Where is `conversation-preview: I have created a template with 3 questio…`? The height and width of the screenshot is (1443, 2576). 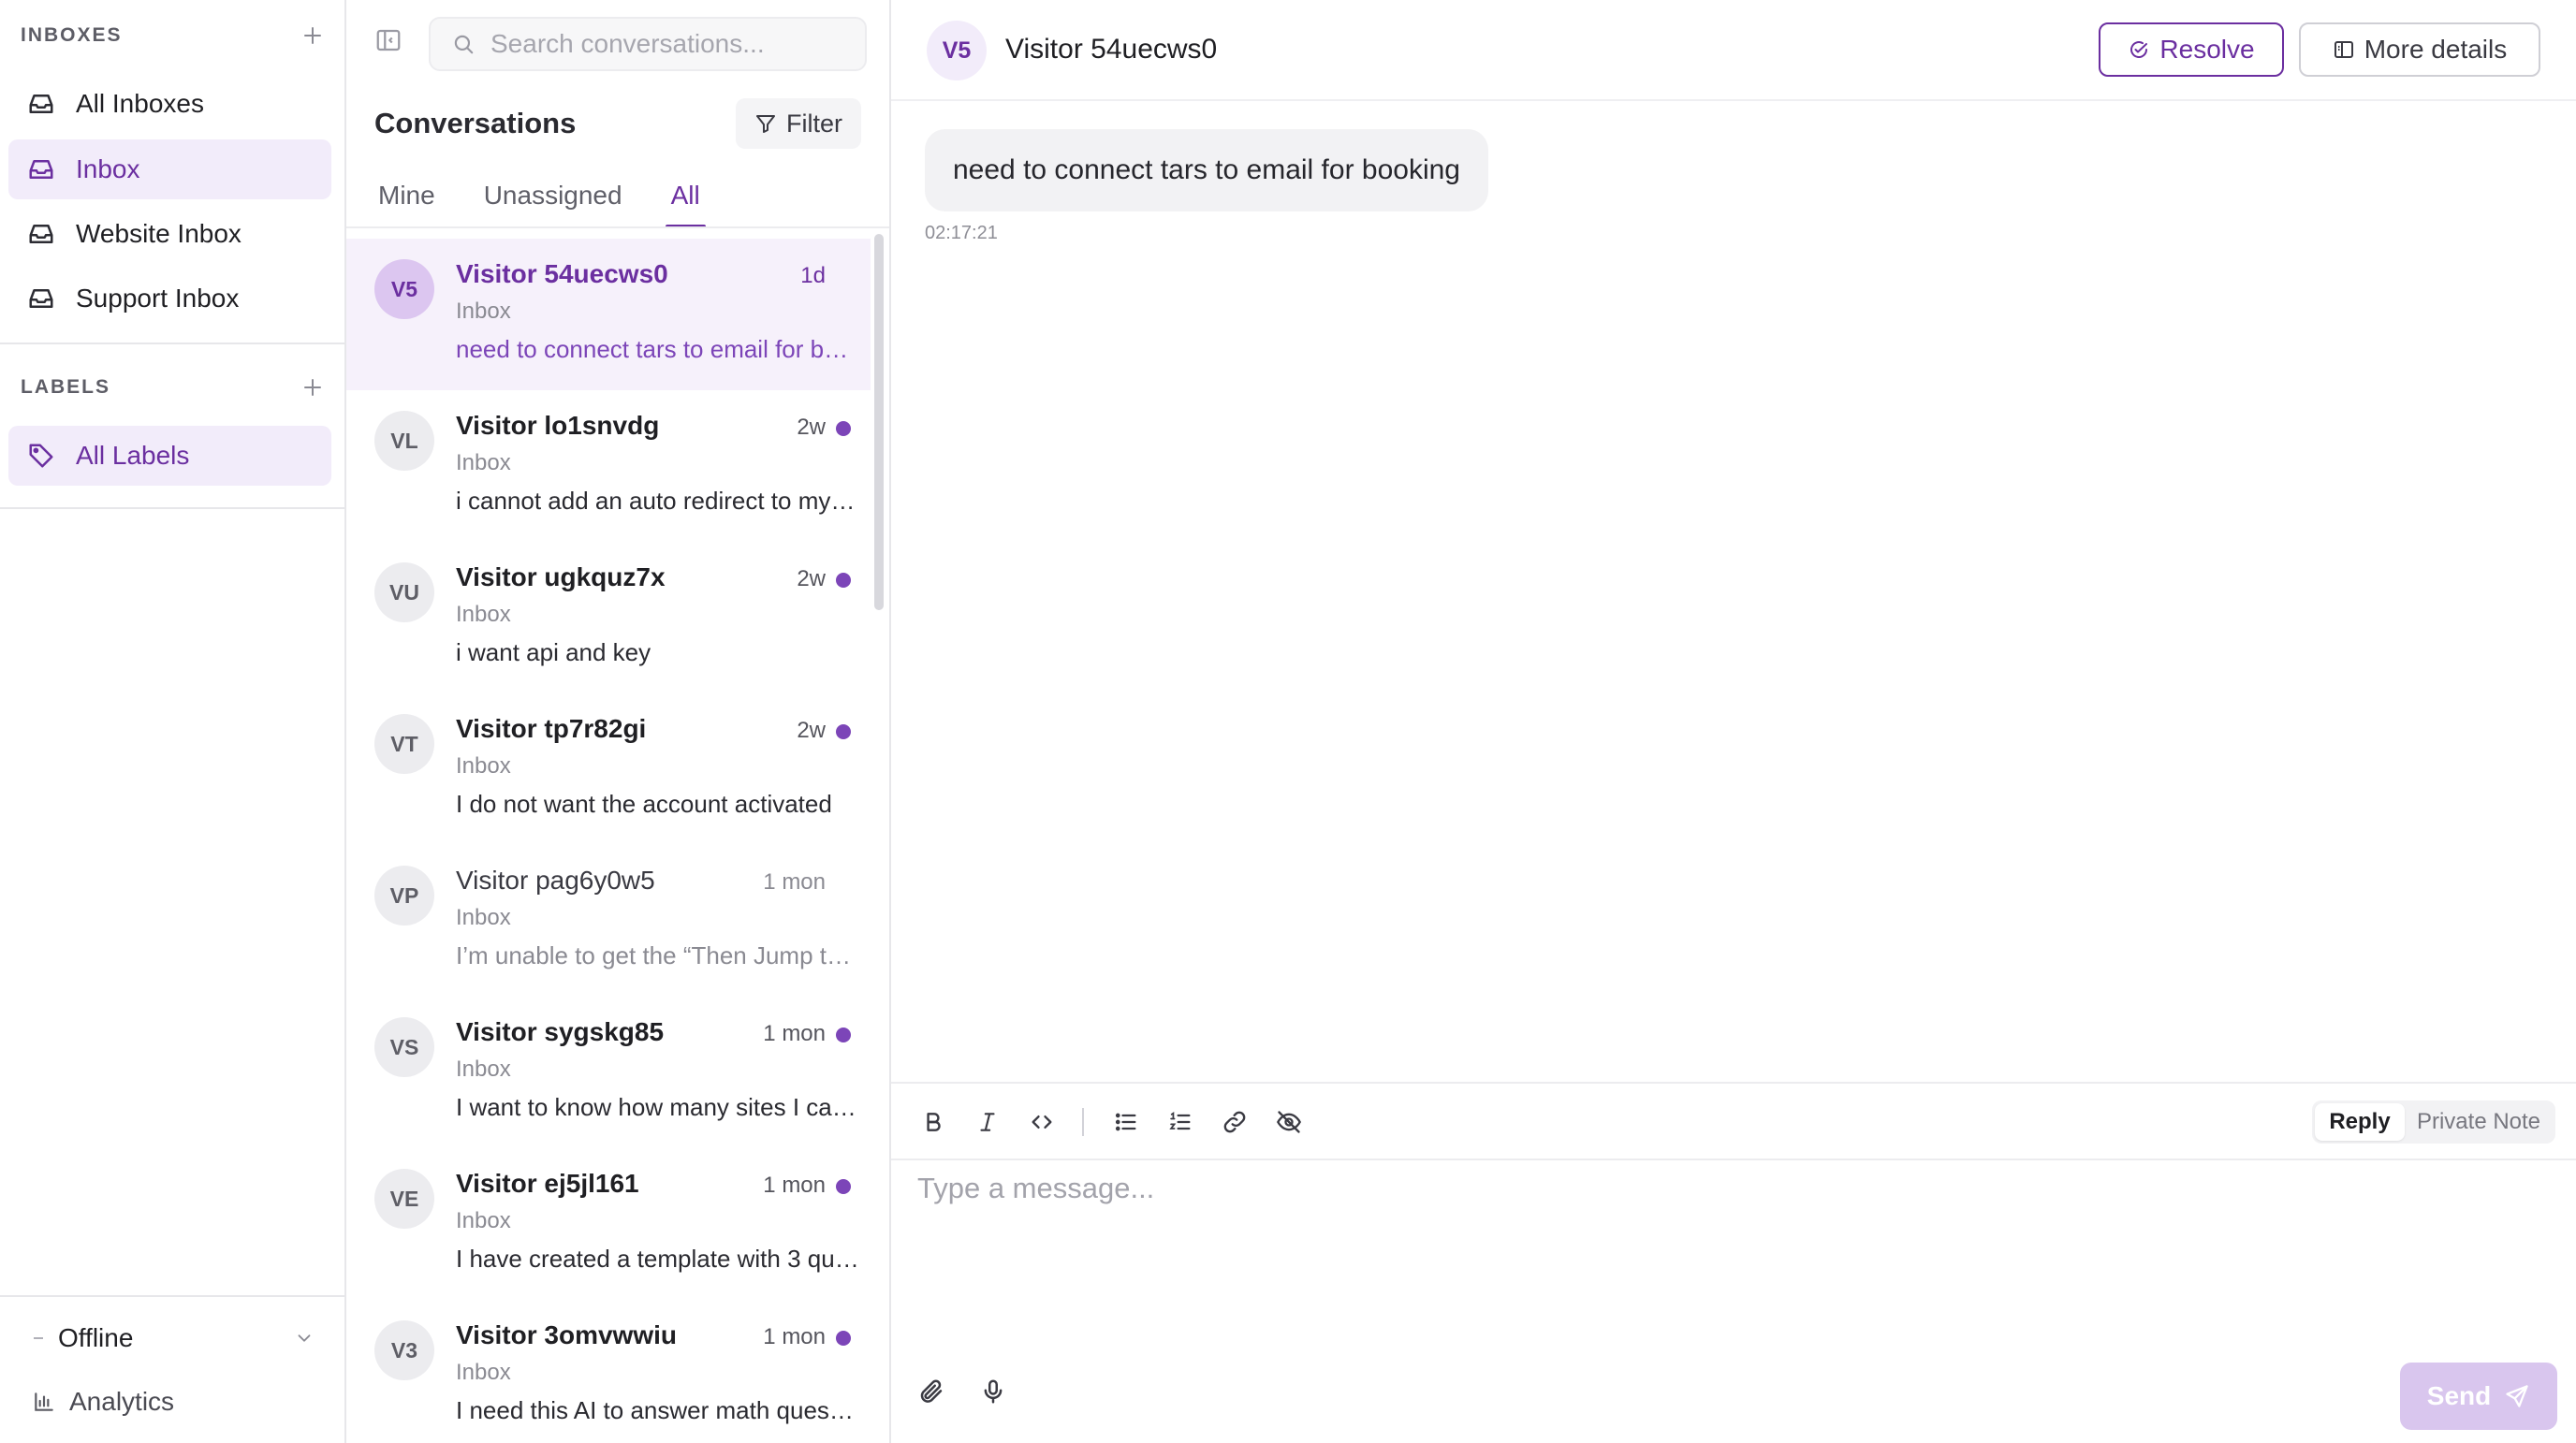
conversation-preview: I have created a template with 3 questio… is located at coordinates (658, 1259).